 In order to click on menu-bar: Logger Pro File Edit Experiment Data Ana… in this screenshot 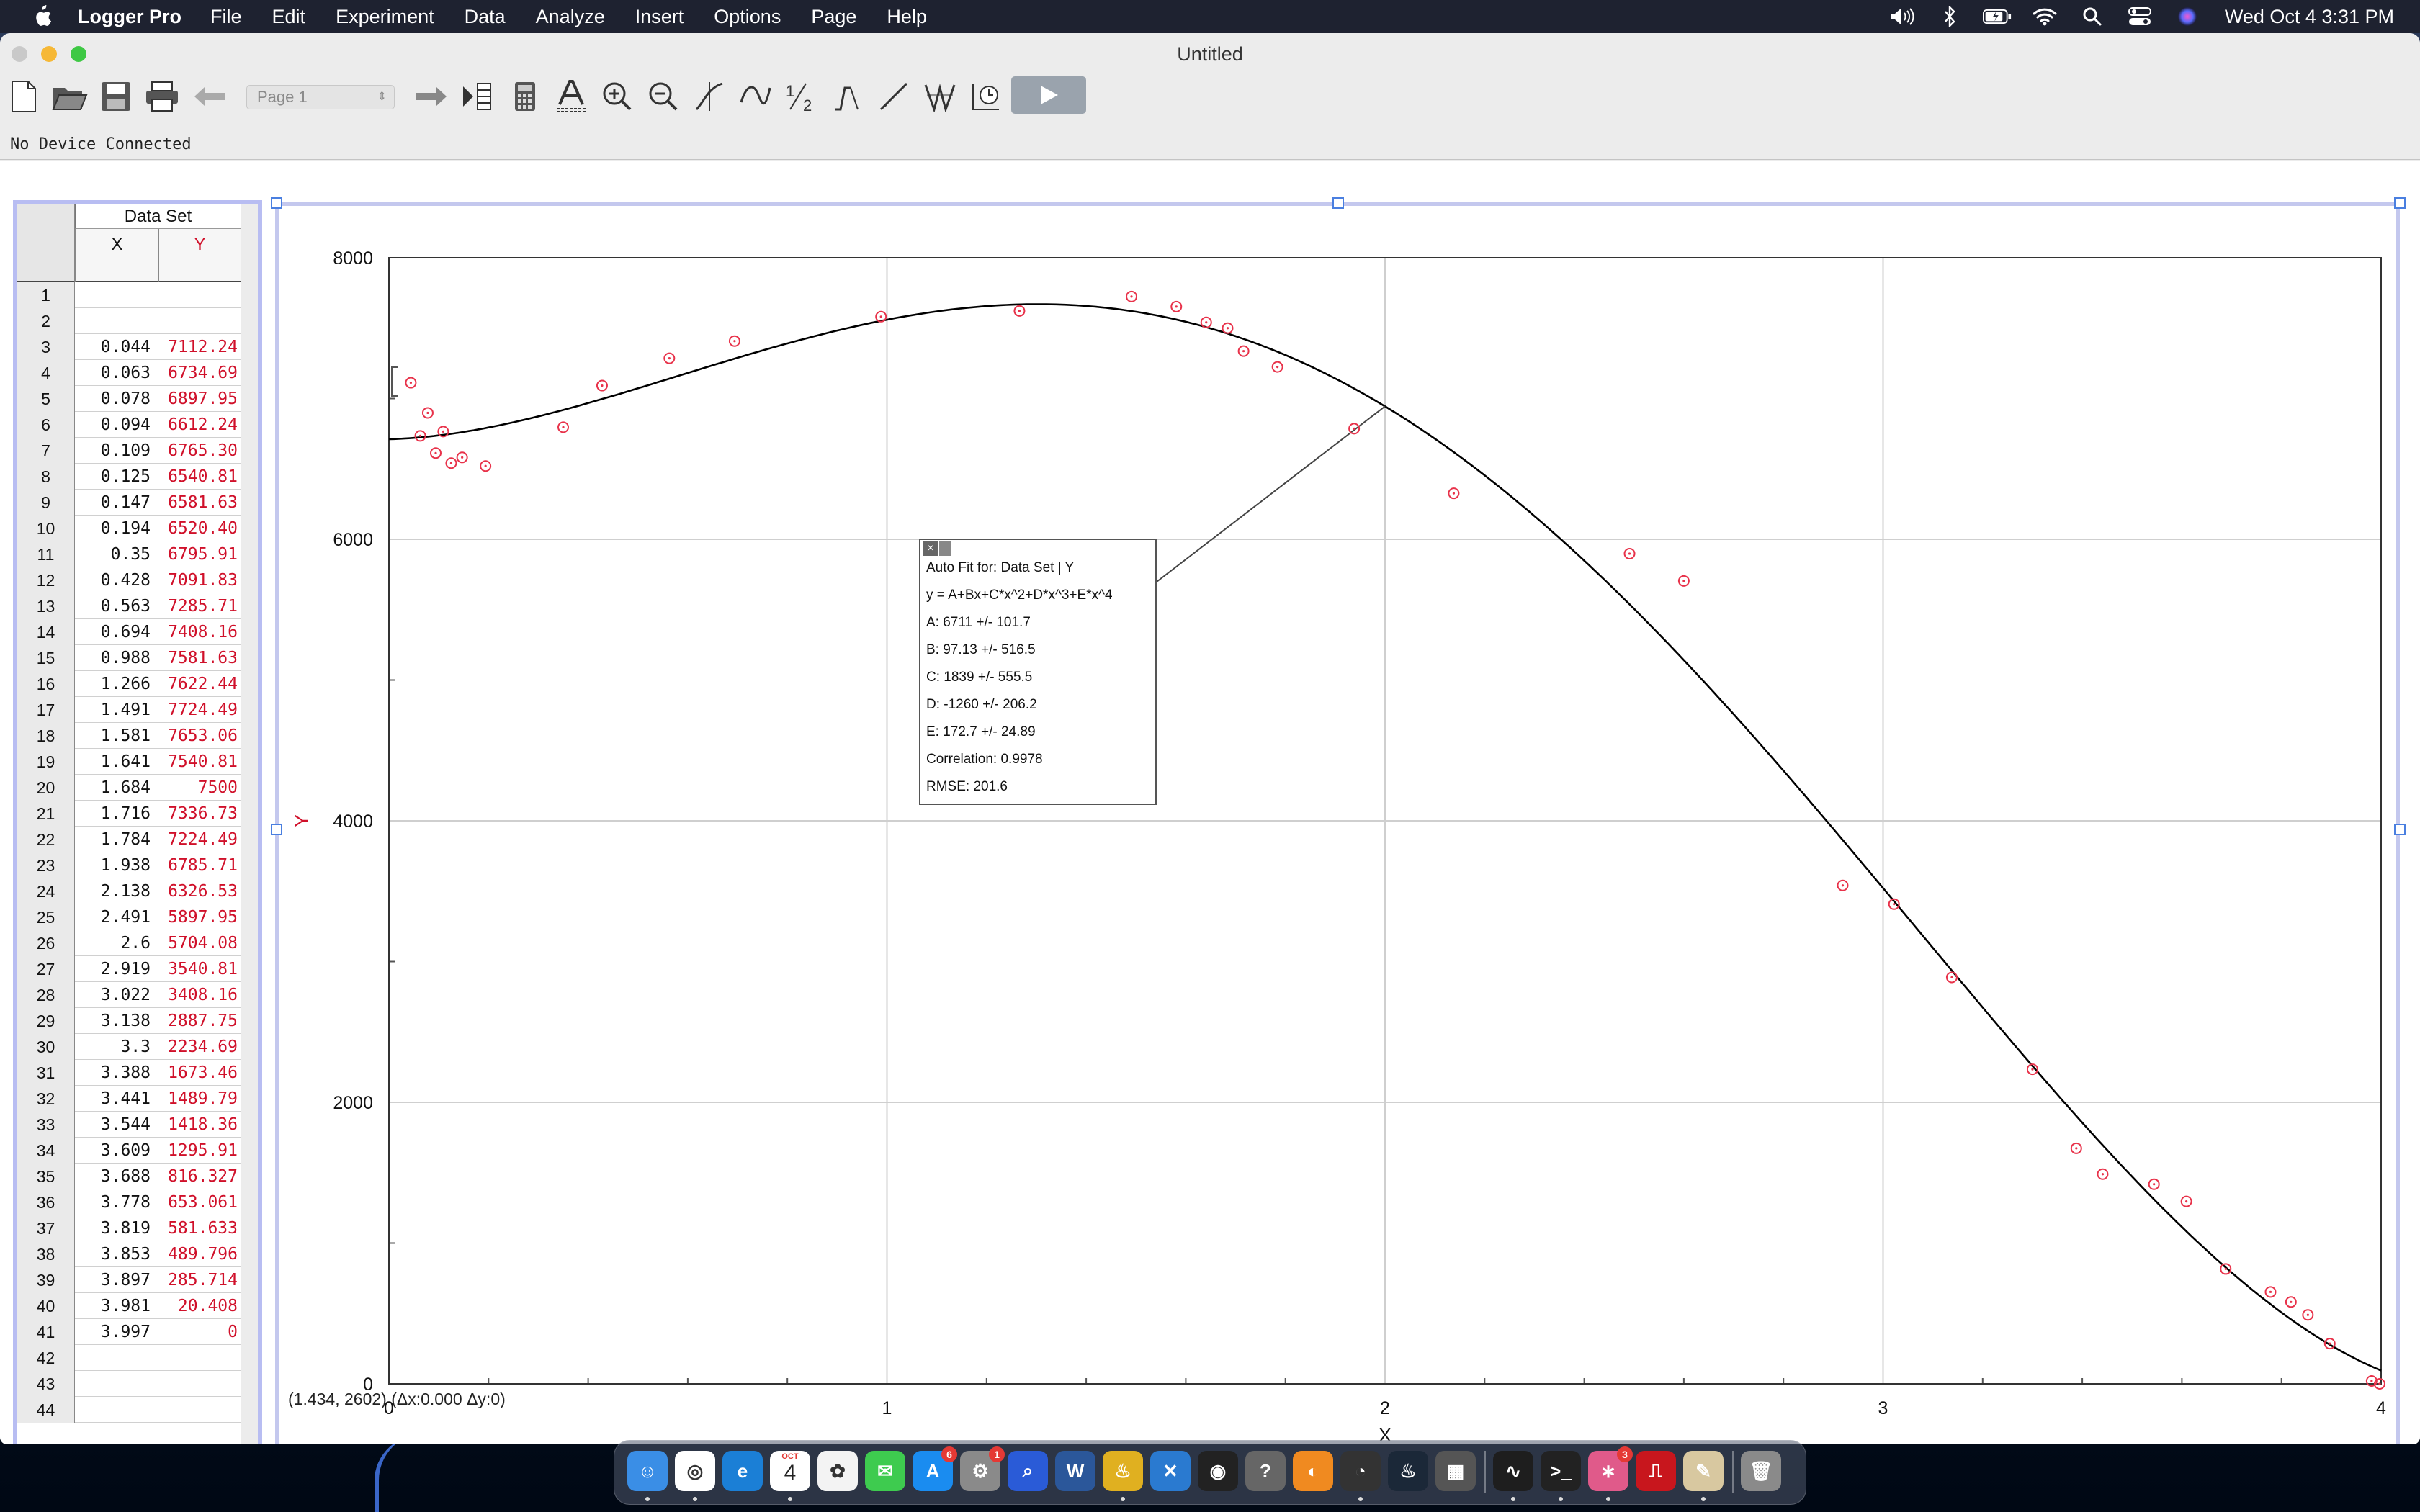, I will do `click(1210, 16)`.